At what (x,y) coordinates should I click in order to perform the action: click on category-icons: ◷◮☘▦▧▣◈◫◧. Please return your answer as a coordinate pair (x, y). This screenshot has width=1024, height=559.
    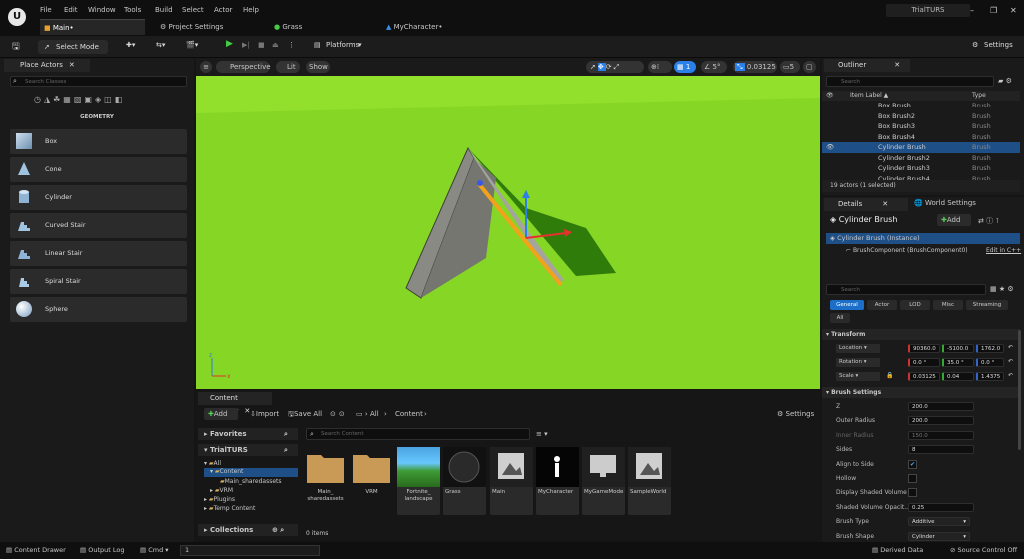
    Looking at the image, I should click on (99, 101).